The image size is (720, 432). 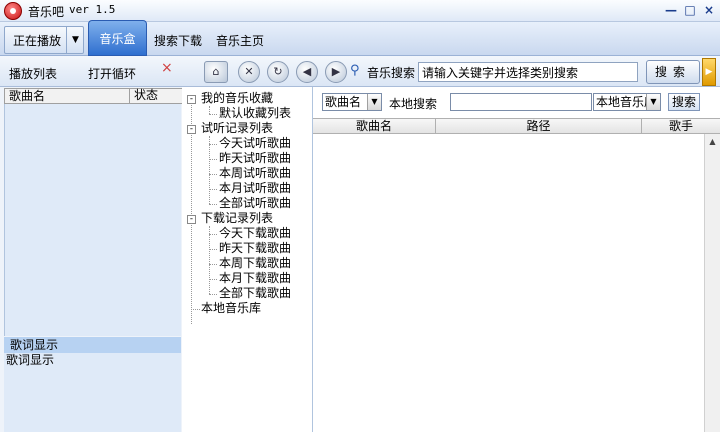 What do you see at coordinates (255, 143) in the screenshot?
I see `tree-trial-today: 今天试听歌曲` at bounding box center [255, 143].